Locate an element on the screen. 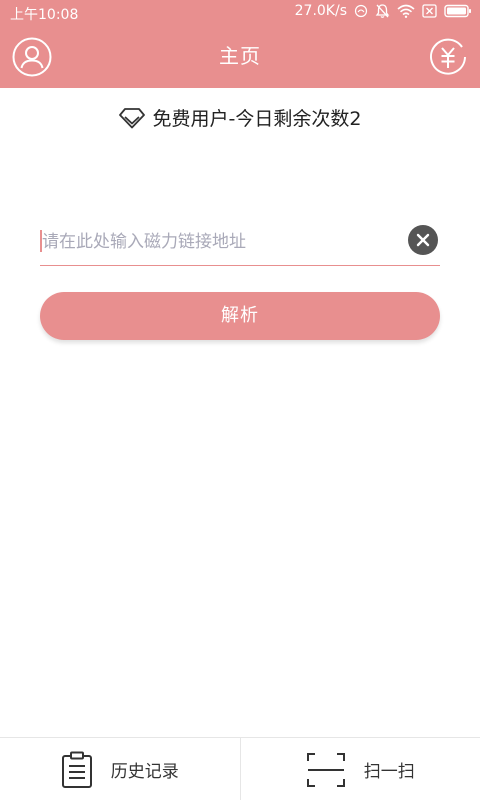 Image resolution: width=480 pixels, height=800 pixels. user-quota-status: 免费用户-今日剩余次数2 is located at coordinates (240, 117).